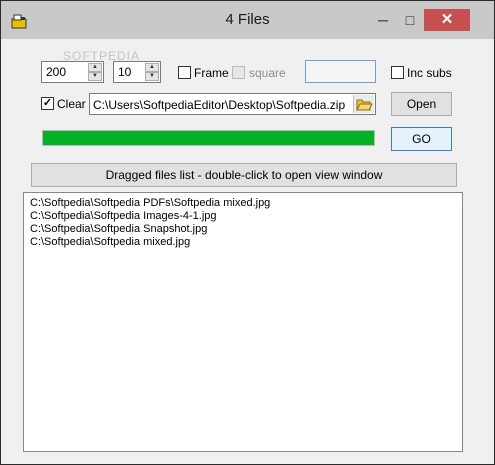  Describe the element at coordinates (243, 242) in the screenshot. I see `list-item: C:\Softpedia\Softpedia mixed.jpg` at that location.